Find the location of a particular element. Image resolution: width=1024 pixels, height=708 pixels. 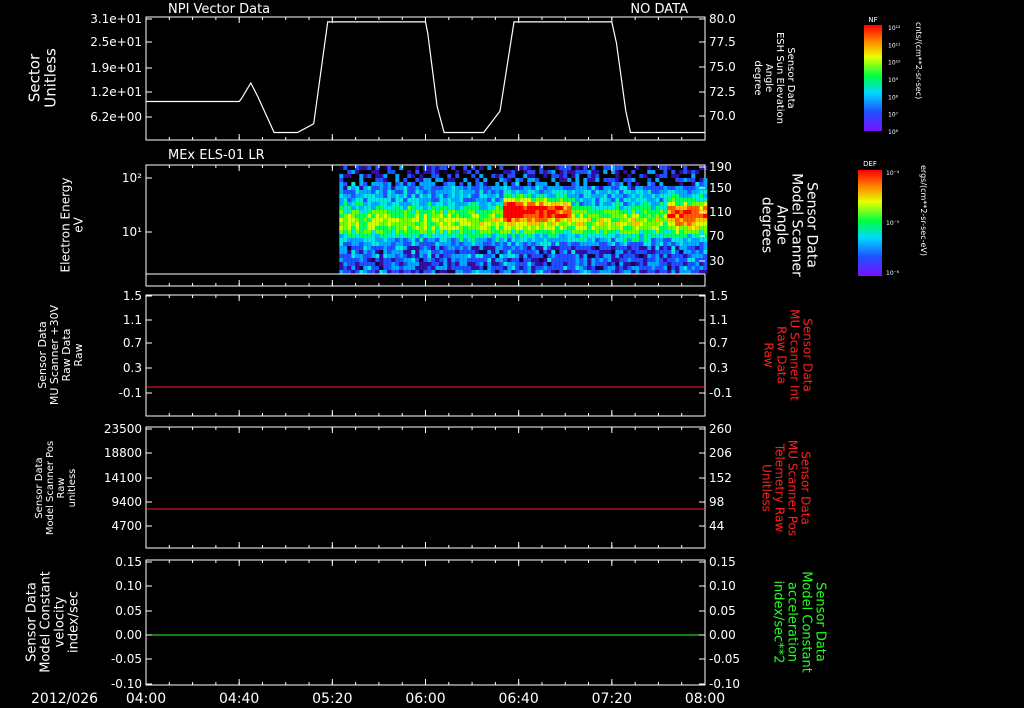

def-colorbar-tick: 10⁻⁶ is located at coordinates (893, 273).